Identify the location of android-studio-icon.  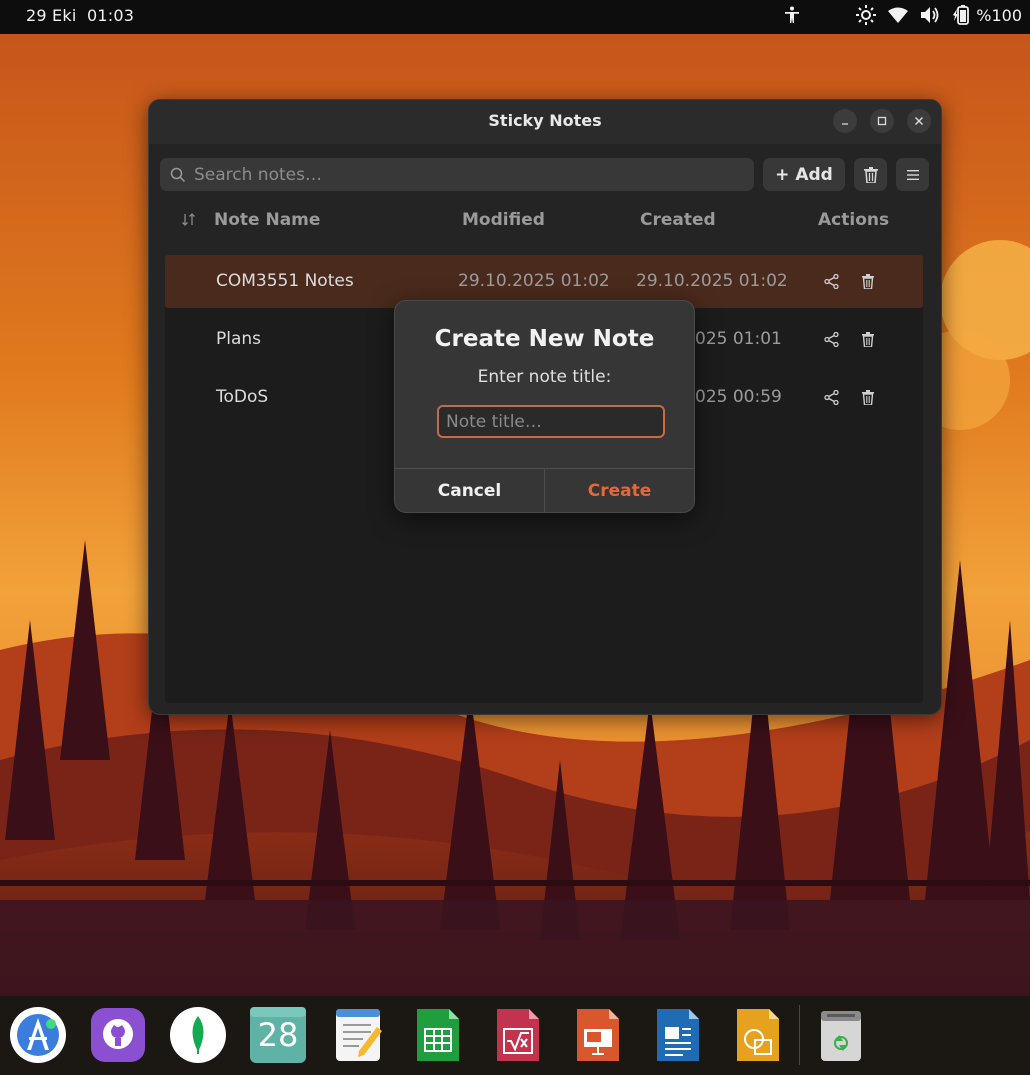
(38, 1035).